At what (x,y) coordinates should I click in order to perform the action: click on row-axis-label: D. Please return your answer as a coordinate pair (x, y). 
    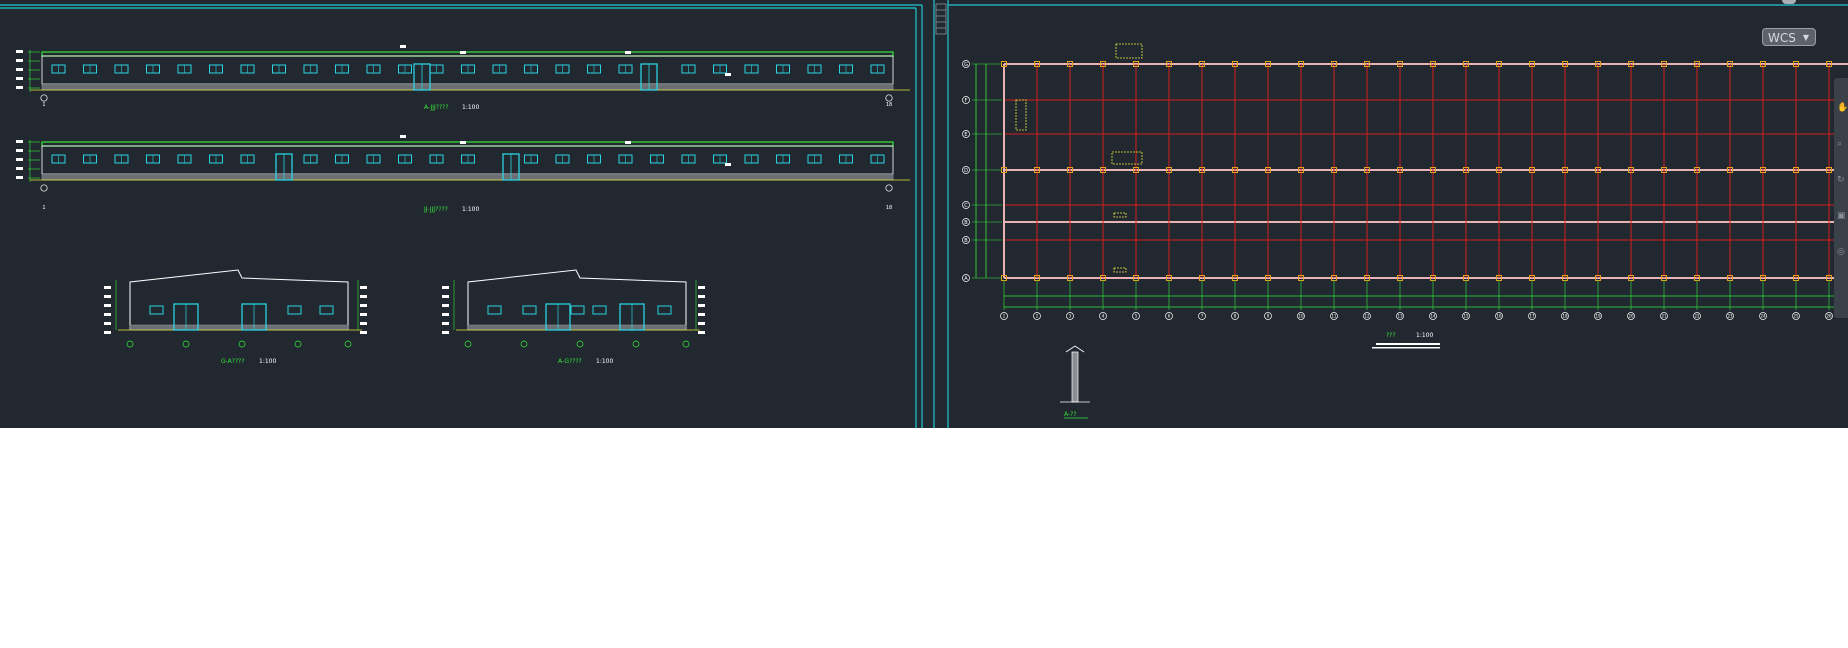
    Looking at the image, I should click on (966, 171).